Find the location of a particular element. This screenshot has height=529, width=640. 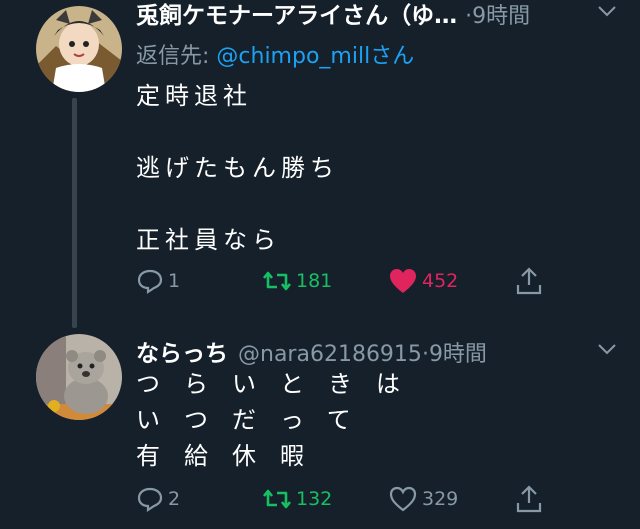

like-button: 452 is located at coordinates (423, 281).